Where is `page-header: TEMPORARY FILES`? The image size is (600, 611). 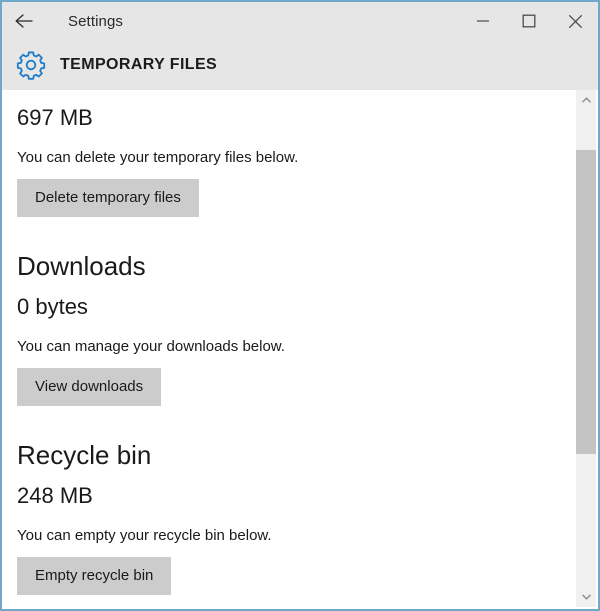
page-header: TEMPORARY FILES is located at coordinates (300, 65).